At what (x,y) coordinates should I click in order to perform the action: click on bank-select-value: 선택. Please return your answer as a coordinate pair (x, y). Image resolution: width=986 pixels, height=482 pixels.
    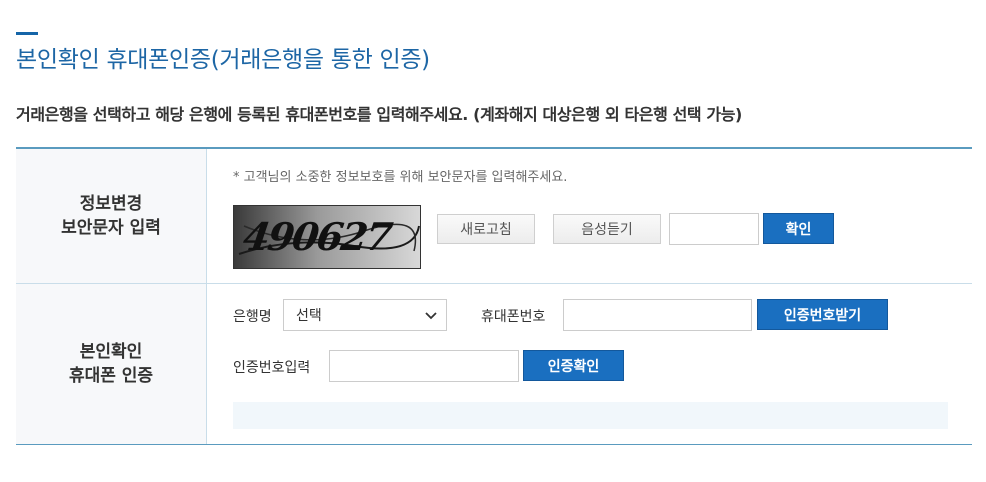
    Looking at the image, I should click on (309, 316).